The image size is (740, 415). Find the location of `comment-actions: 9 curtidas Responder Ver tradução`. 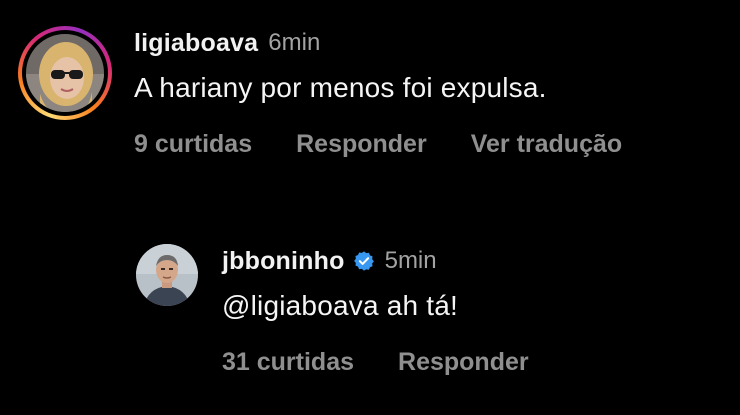

comment-actions: 9 curtidas Responder Ver tradução is located at coordinates (378, 144).